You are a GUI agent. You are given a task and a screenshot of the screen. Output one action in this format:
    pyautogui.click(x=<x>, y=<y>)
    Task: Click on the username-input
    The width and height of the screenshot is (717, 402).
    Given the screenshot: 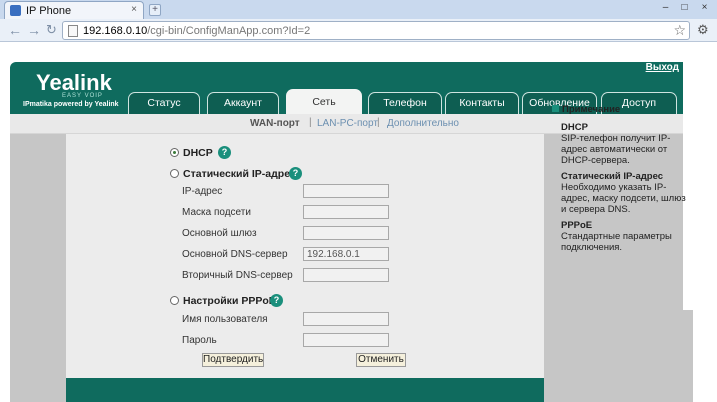 What is the action you would take?
    pyautogui.click(x=346, y=319)
    